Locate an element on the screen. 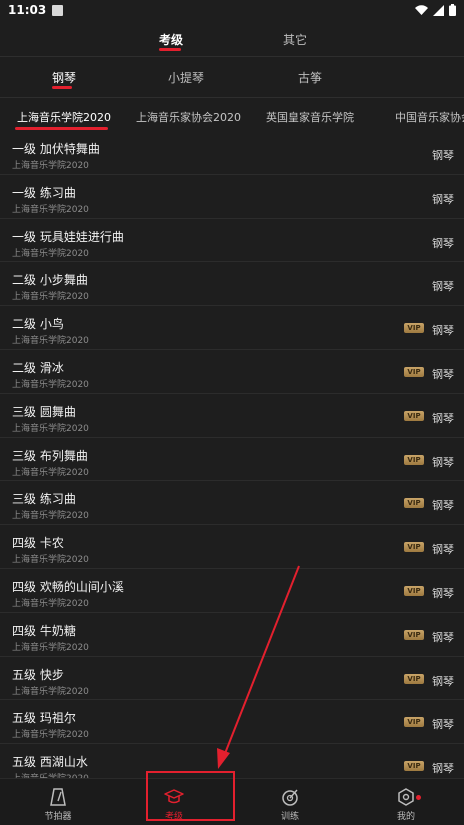 The image size is (464, 825). tab-other: 其它 is located at coordinates (295, 39).